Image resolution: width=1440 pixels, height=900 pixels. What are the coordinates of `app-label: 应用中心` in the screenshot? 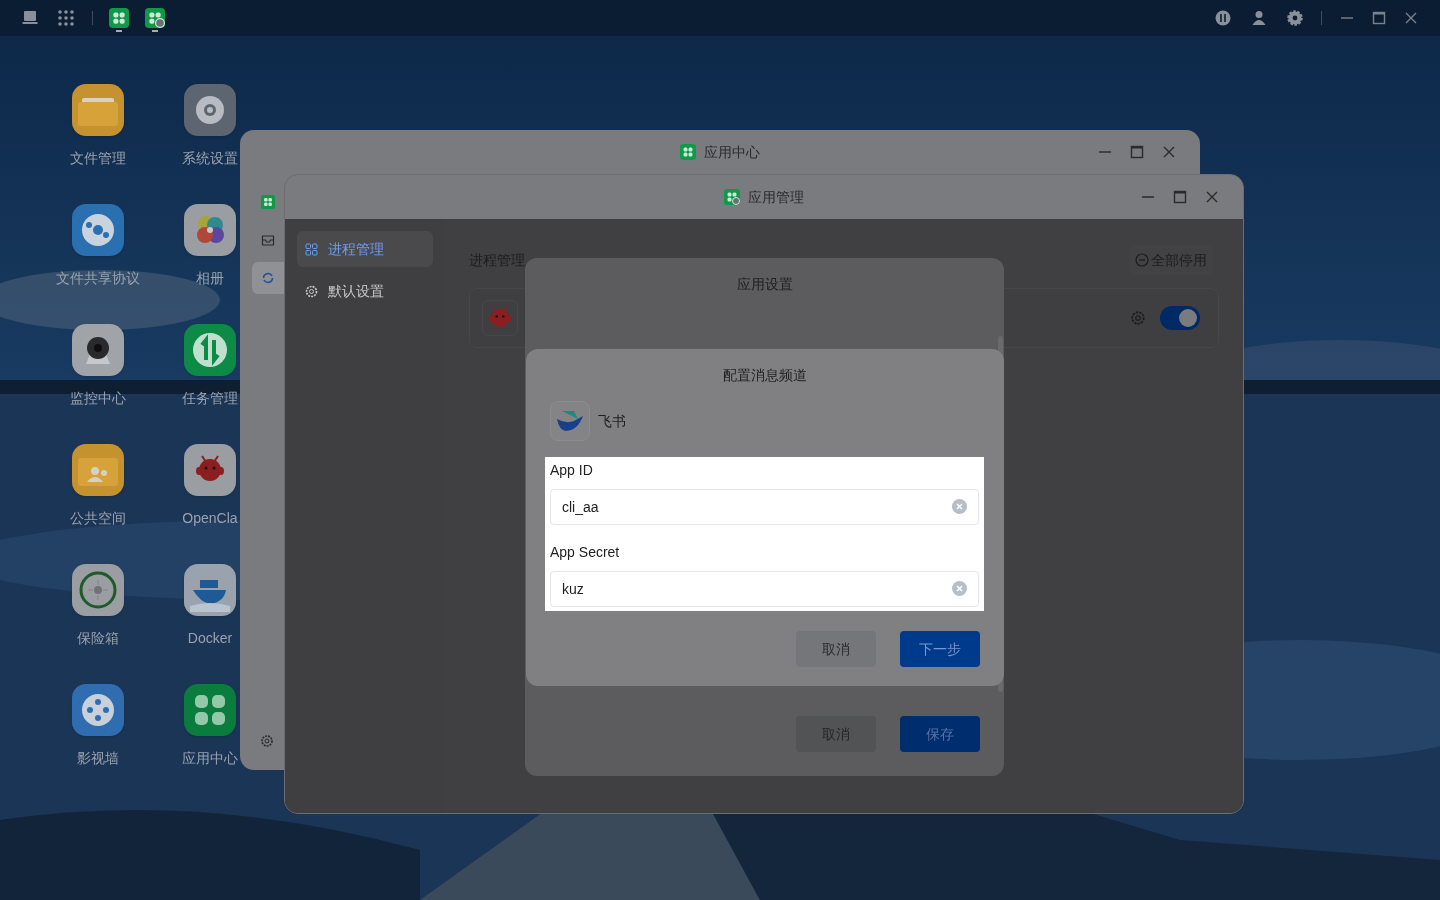 It's located at (210, 758).